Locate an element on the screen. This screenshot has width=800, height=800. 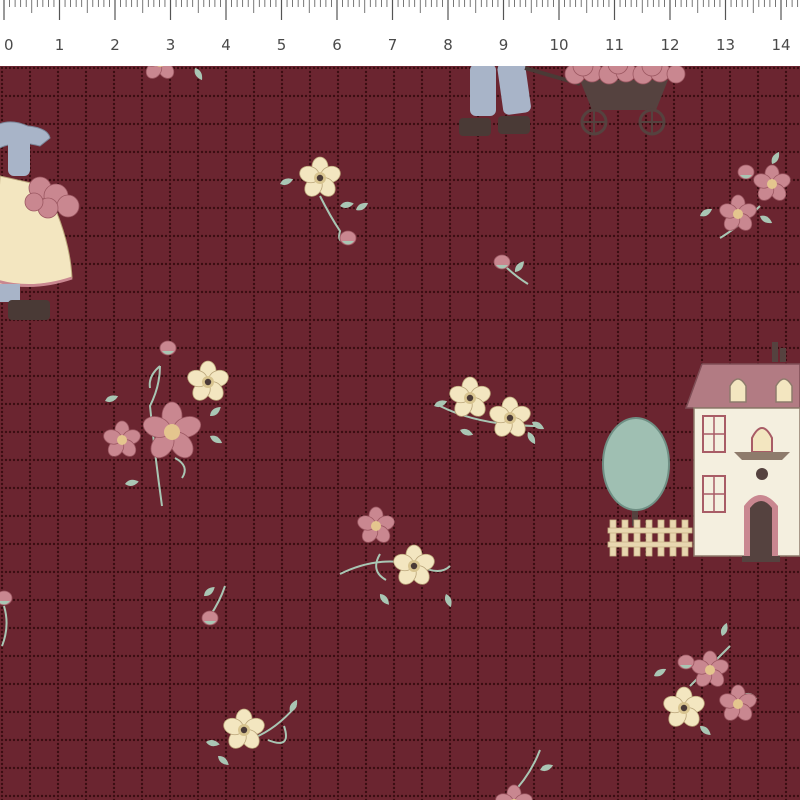
ruler-label: 7 is located at coordinates (393, 45).